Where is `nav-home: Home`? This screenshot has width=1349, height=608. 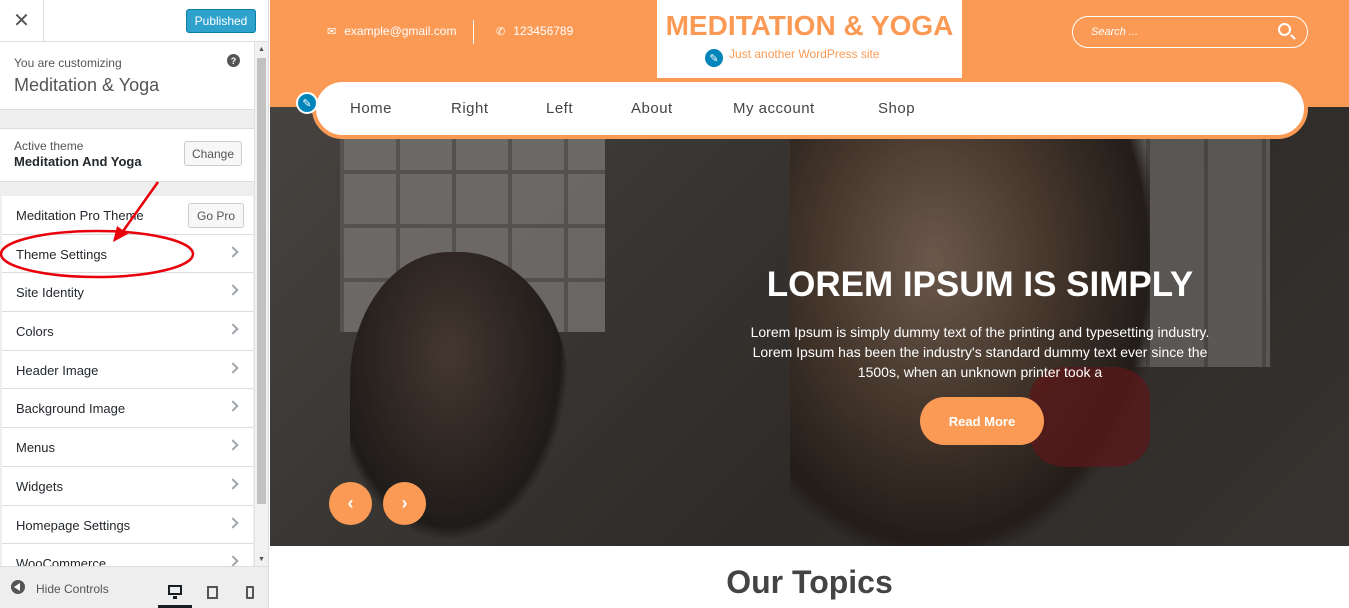
nav-home: Home is located at coordinates (371, 108).